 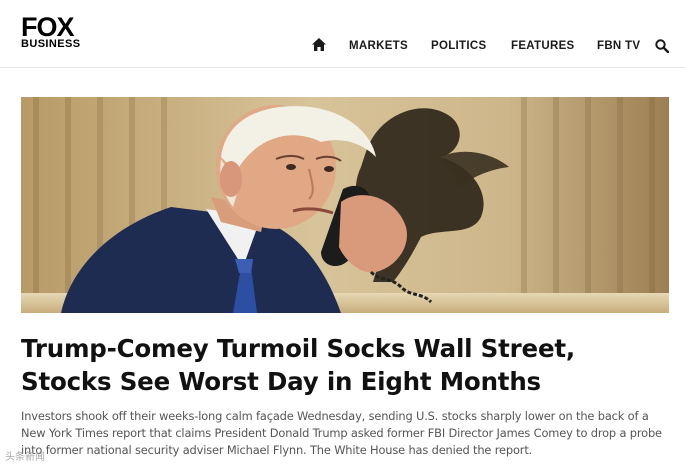 What do you see at coordinates (618, 46) in the screenshot?
I see `nav-fbn-tv: FBN TV` at bounding box center [618, 46].